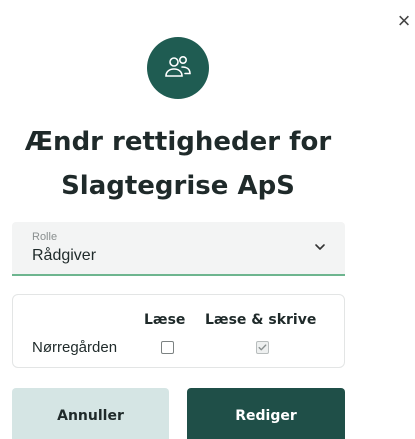 Image resolution: width=415 pixels, height=439 pixels. What do you see at coordinates (178, 331) in the screenshot?
I see `permissions-table: Læse Læse & skrive Nørregården` at bounding box center [178, 331].